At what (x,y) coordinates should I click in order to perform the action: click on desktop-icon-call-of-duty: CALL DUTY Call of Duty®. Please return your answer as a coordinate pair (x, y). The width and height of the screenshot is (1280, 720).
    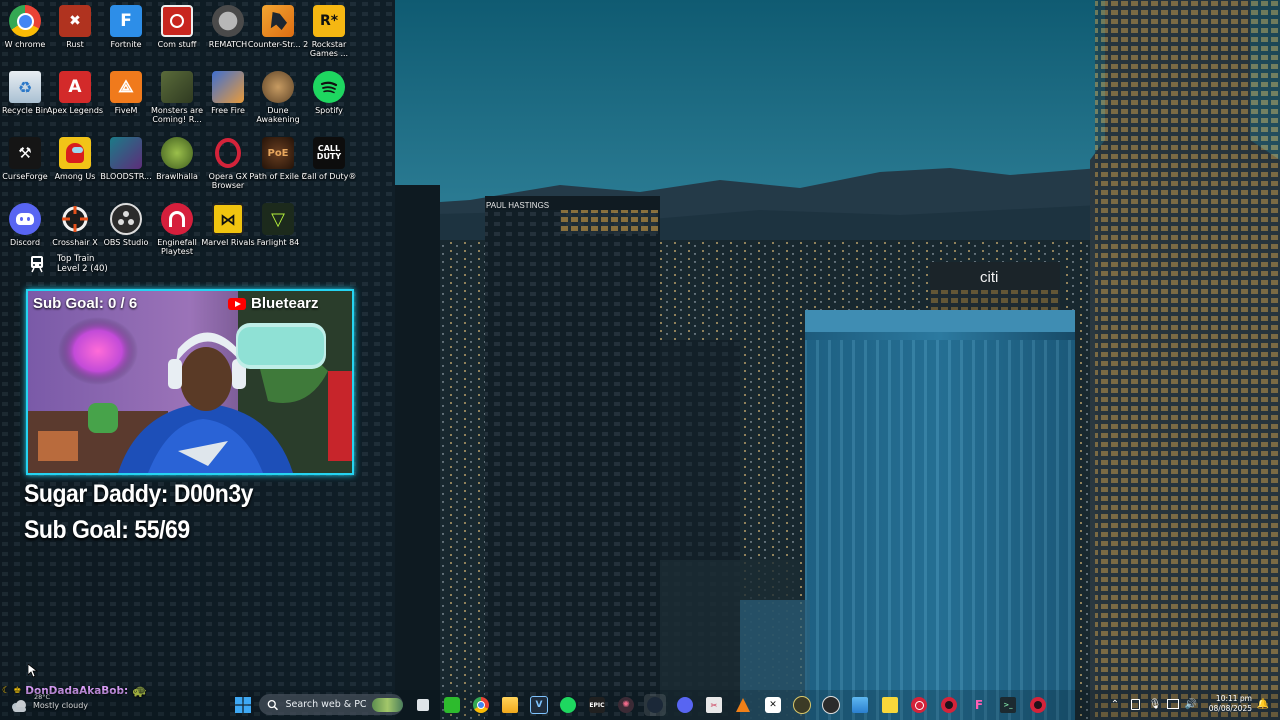
    Looking at the image, I should click on (329, 169).